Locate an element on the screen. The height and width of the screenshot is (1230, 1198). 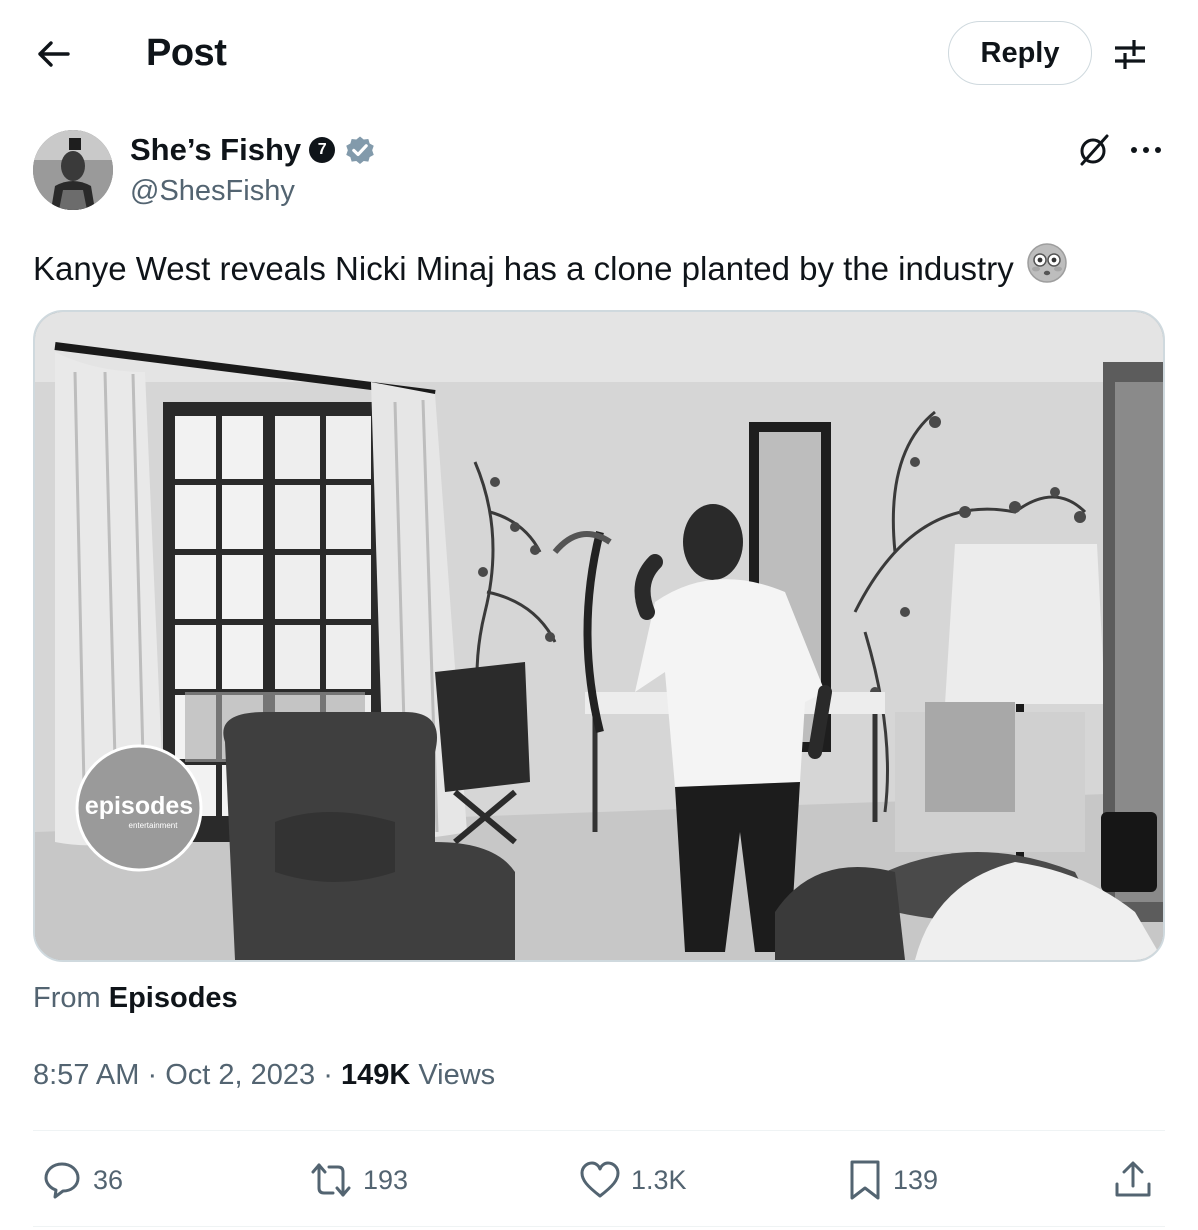
author-handle: @ShesFishy is located at coordinates (212, 191).